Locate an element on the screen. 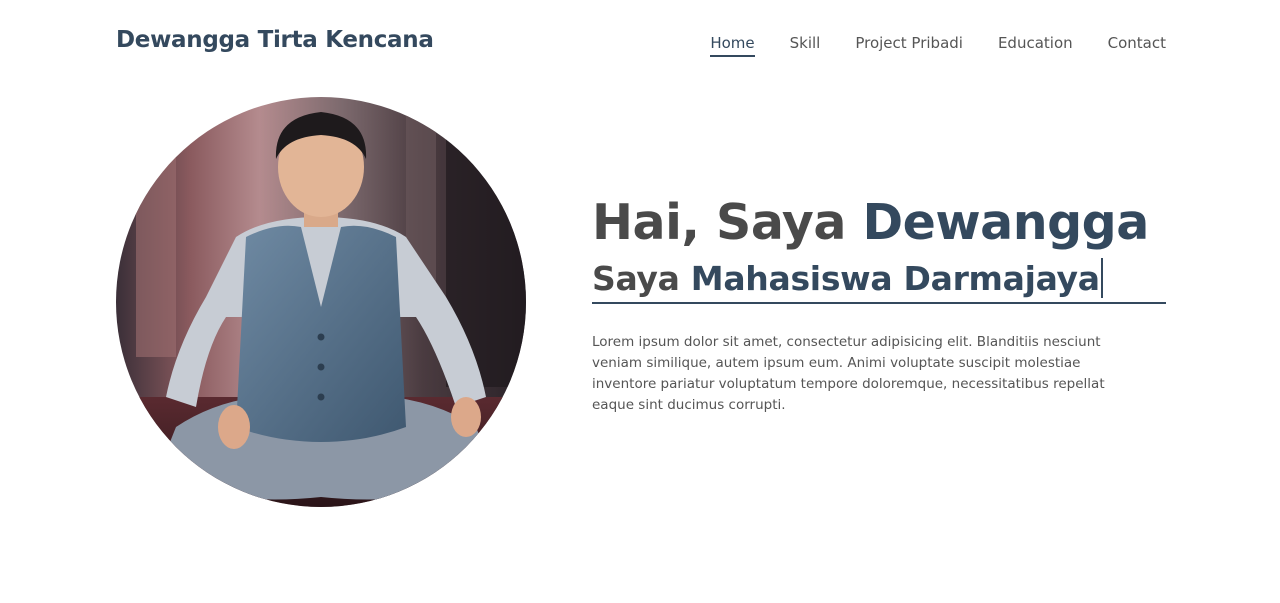 The width and height of the screenshot is (1280, 603). typing-caret is located at coordinates (1101, 278).